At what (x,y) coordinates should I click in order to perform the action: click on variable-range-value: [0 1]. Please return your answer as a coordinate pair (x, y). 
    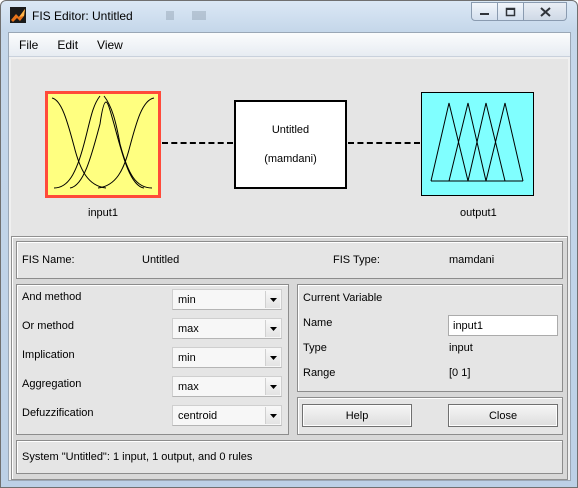
    Looking at the image, I should click on (460, 373).